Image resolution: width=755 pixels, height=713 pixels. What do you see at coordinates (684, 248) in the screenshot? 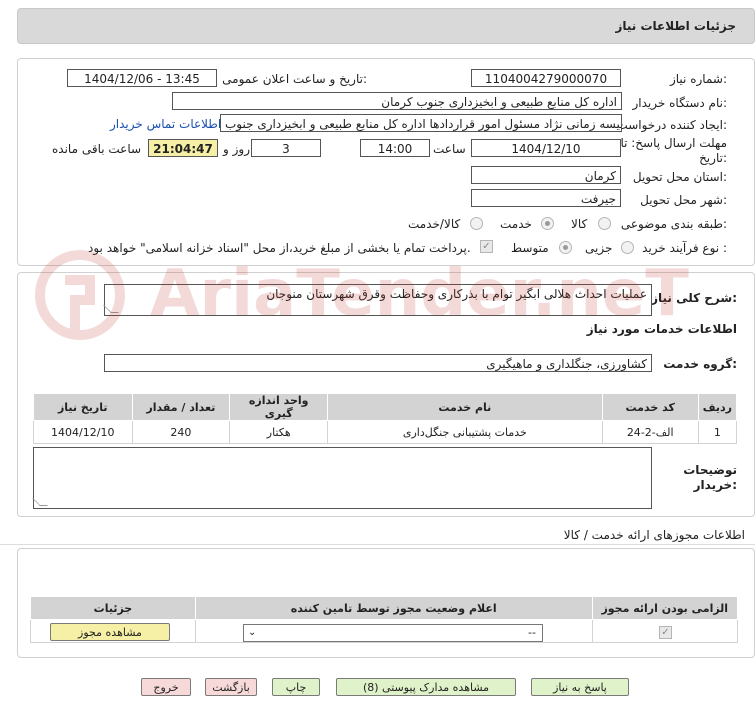
I see `process-label: نوع فرآیند خرید :` at bounding box center [684, 248].